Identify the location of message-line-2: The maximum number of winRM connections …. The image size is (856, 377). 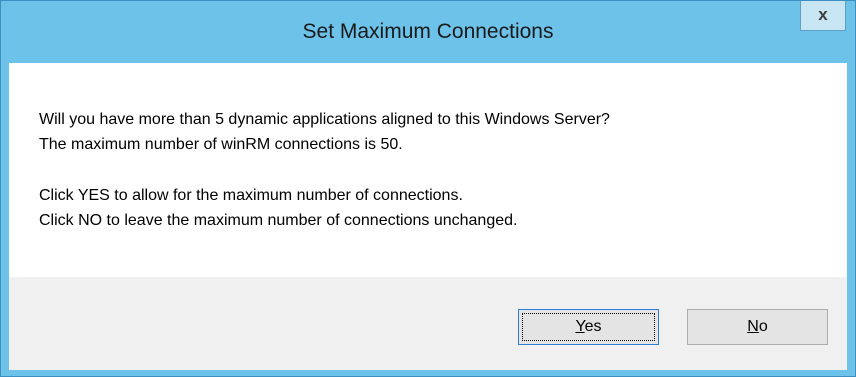
(221, 144).